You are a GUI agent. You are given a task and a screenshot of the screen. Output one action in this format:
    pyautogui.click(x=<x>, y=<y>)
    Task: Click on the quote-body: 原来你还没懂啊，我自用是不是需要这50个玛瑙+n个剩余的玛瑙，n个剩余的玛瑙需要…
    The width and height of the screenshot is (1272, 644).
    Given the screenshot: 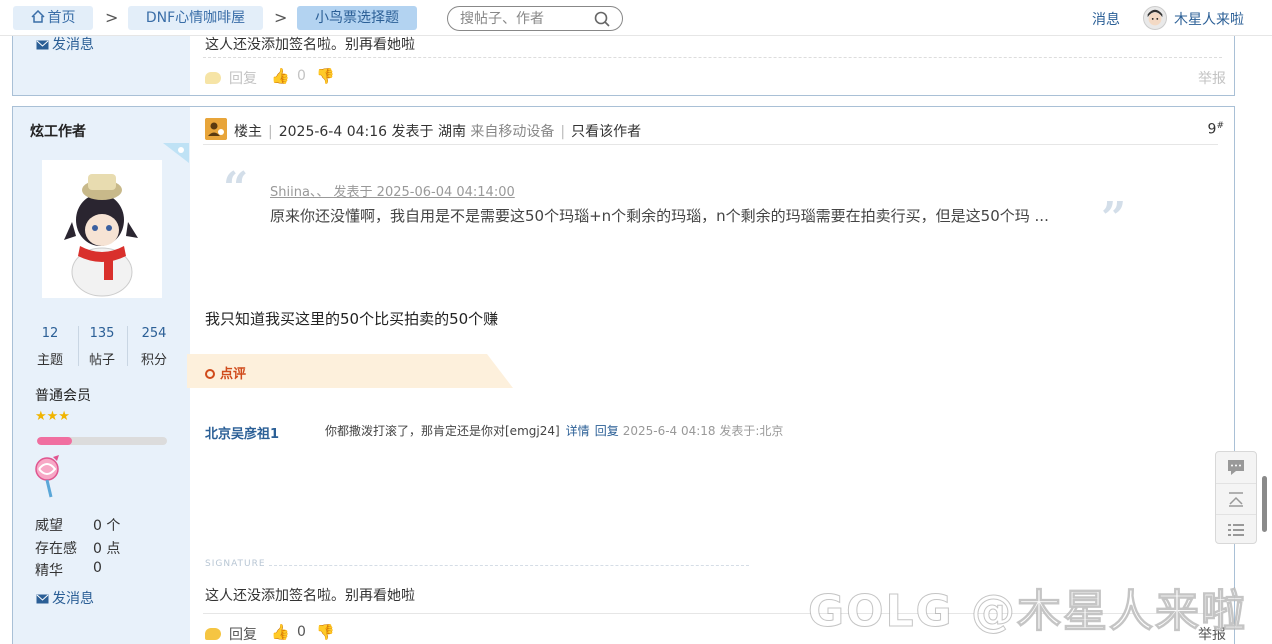 What is the action you would take?
    pyautogui.click(x=659, y=216)
    